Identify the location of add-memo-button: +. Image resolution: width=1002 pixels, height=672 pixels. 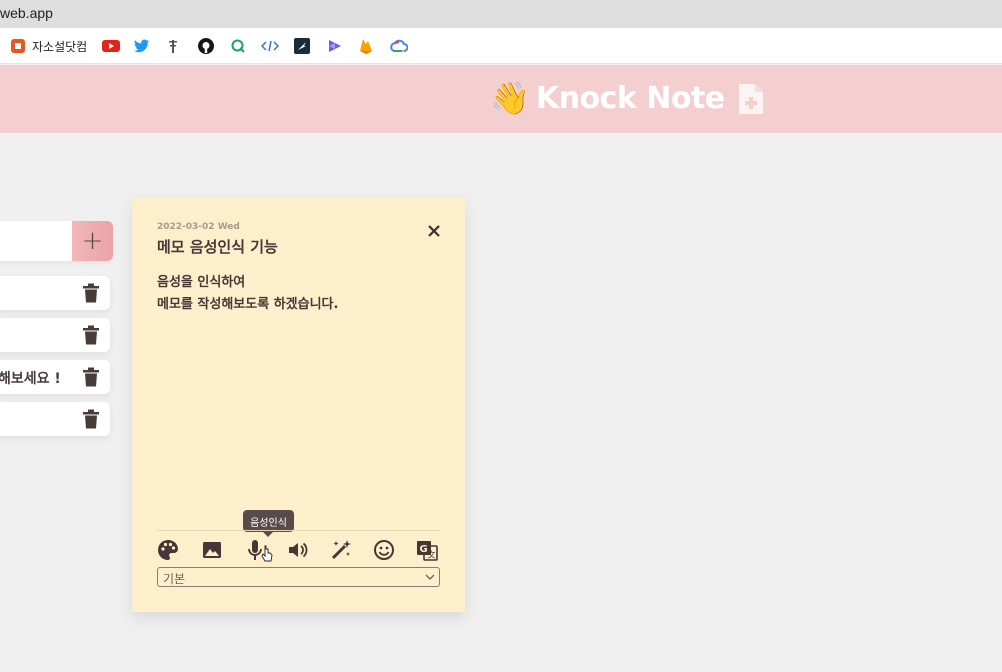
(92, 241).